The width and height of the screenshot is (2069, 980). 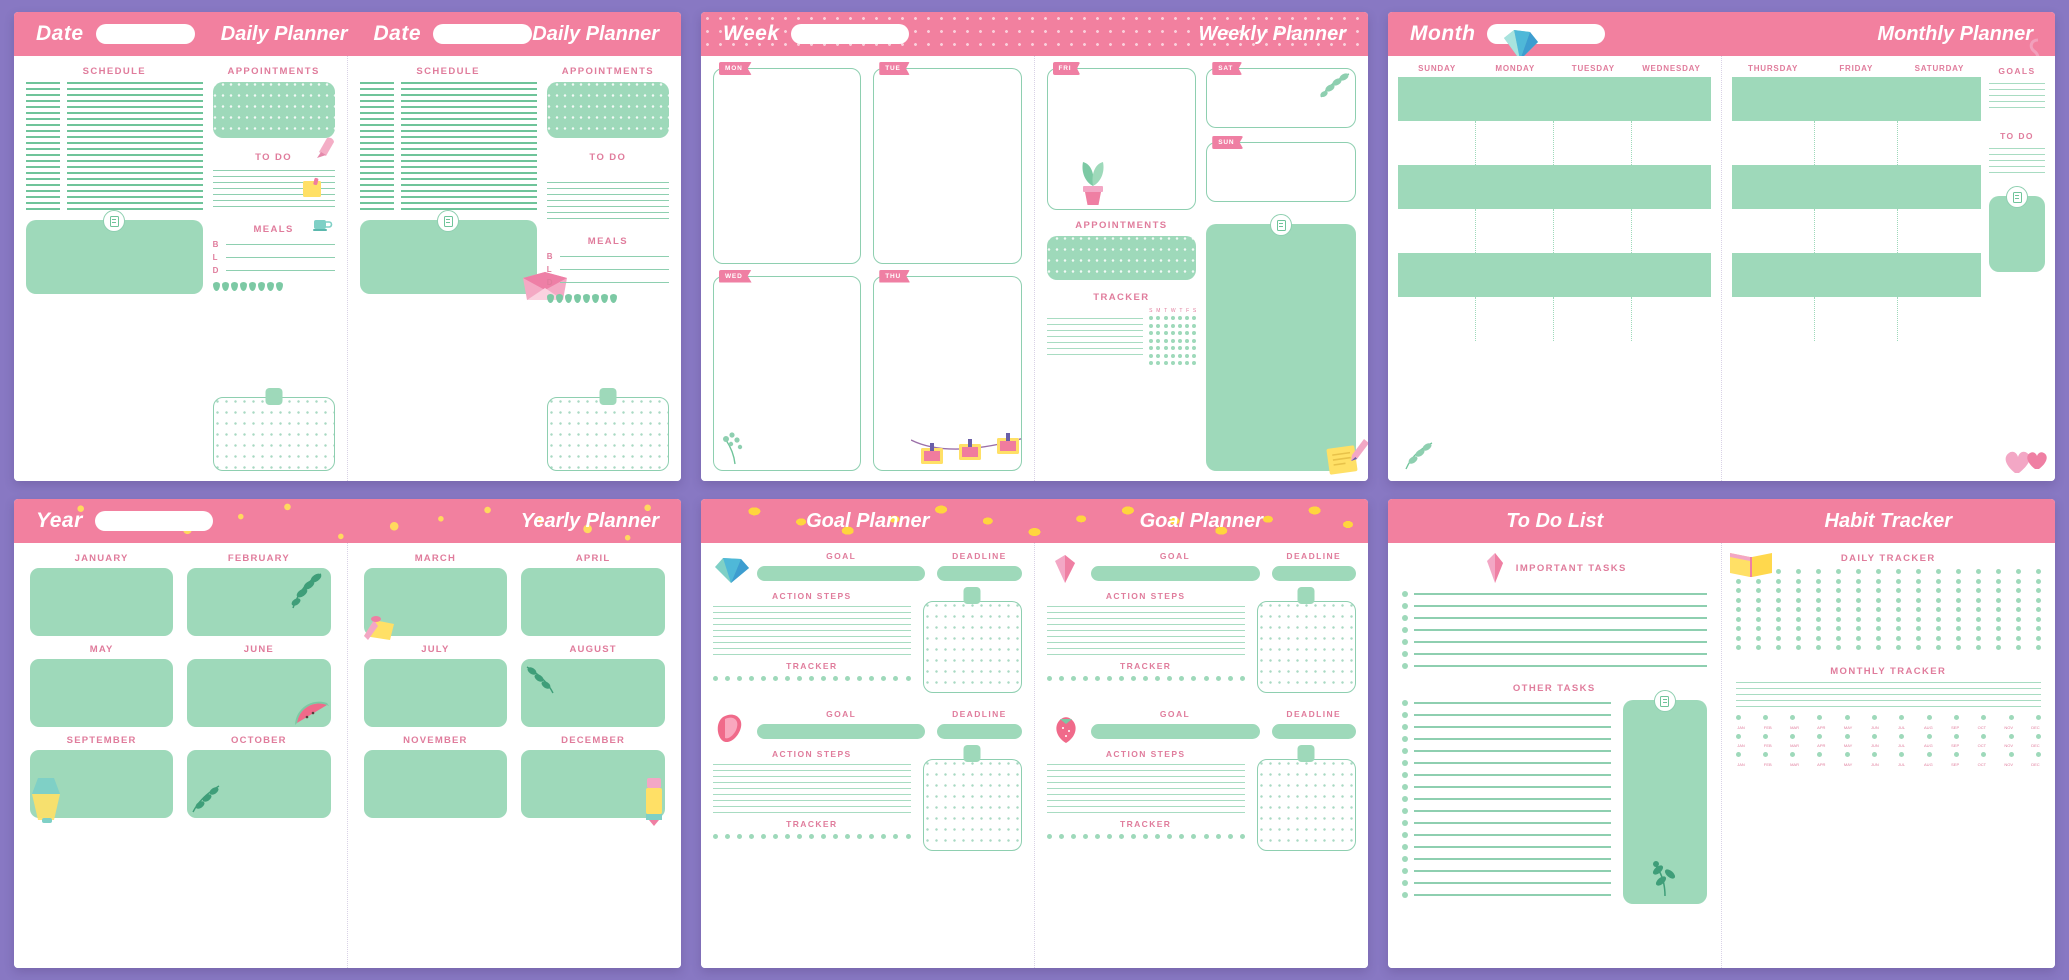 I want to click on weekly-appointments-box, so click(x=1121, y=258).